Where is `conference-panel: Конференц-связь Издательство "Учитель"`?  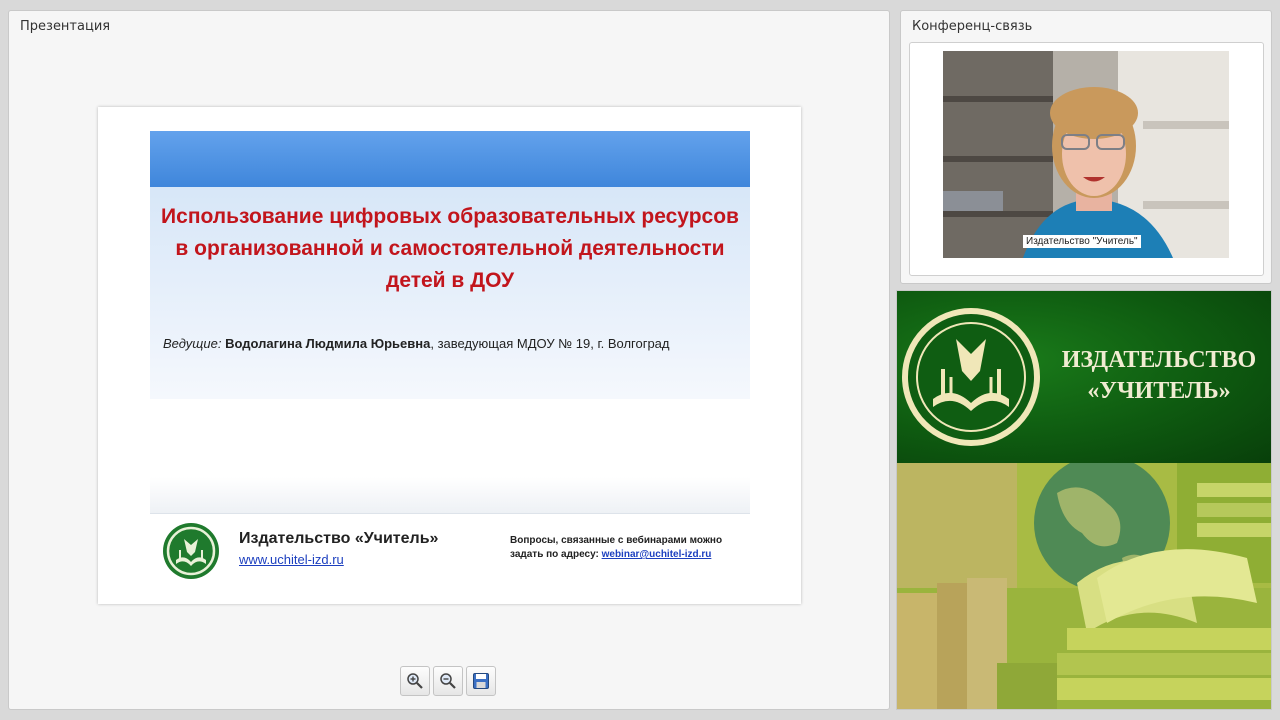
conference-panel: Конференц-связь Издательство "Учитель" is located at coordinates (1086, 147).